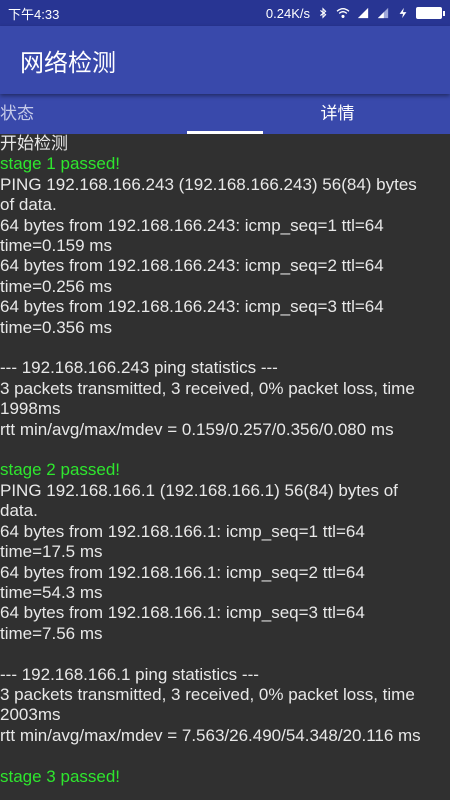 This screenshot has height=800, width=450. I want to click on app-title: 网络检测, so click(68, 63).